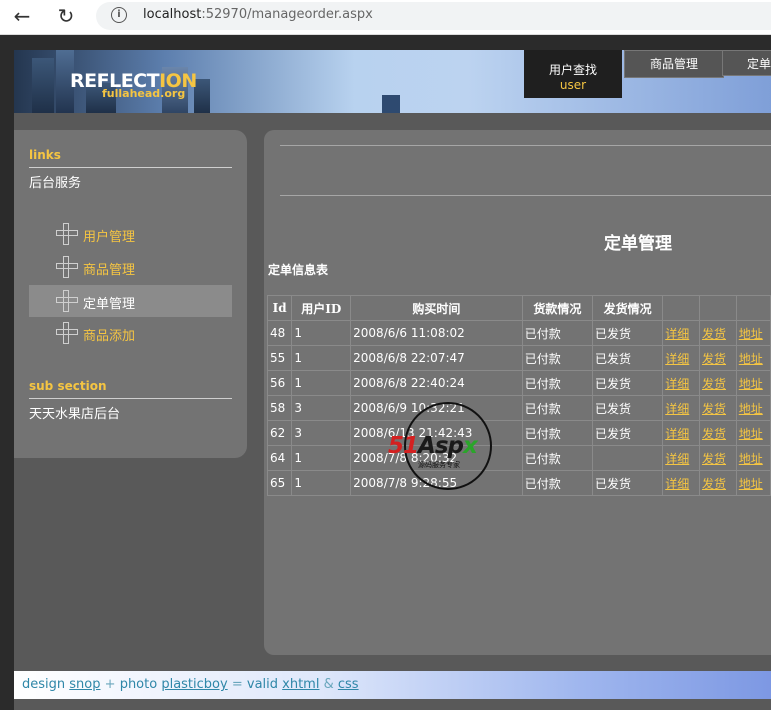  I want to click on nav-tab-orders: 定单, so click(746, 63).